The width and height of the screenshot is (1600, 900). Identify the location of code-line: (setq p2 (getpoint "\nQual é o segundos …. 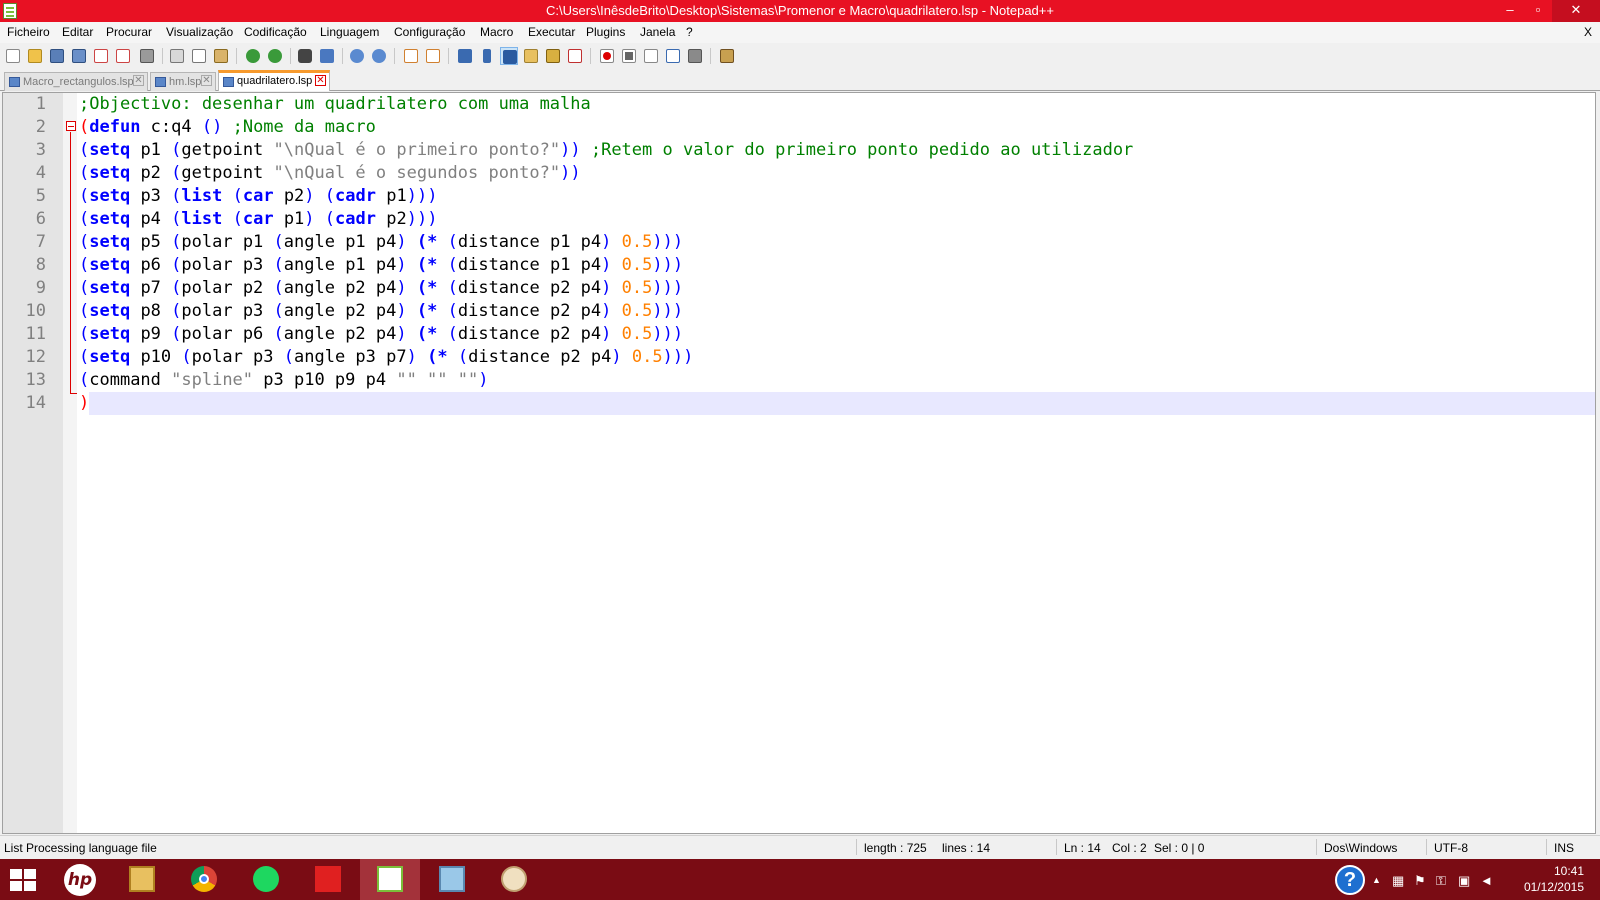
(330, 173).